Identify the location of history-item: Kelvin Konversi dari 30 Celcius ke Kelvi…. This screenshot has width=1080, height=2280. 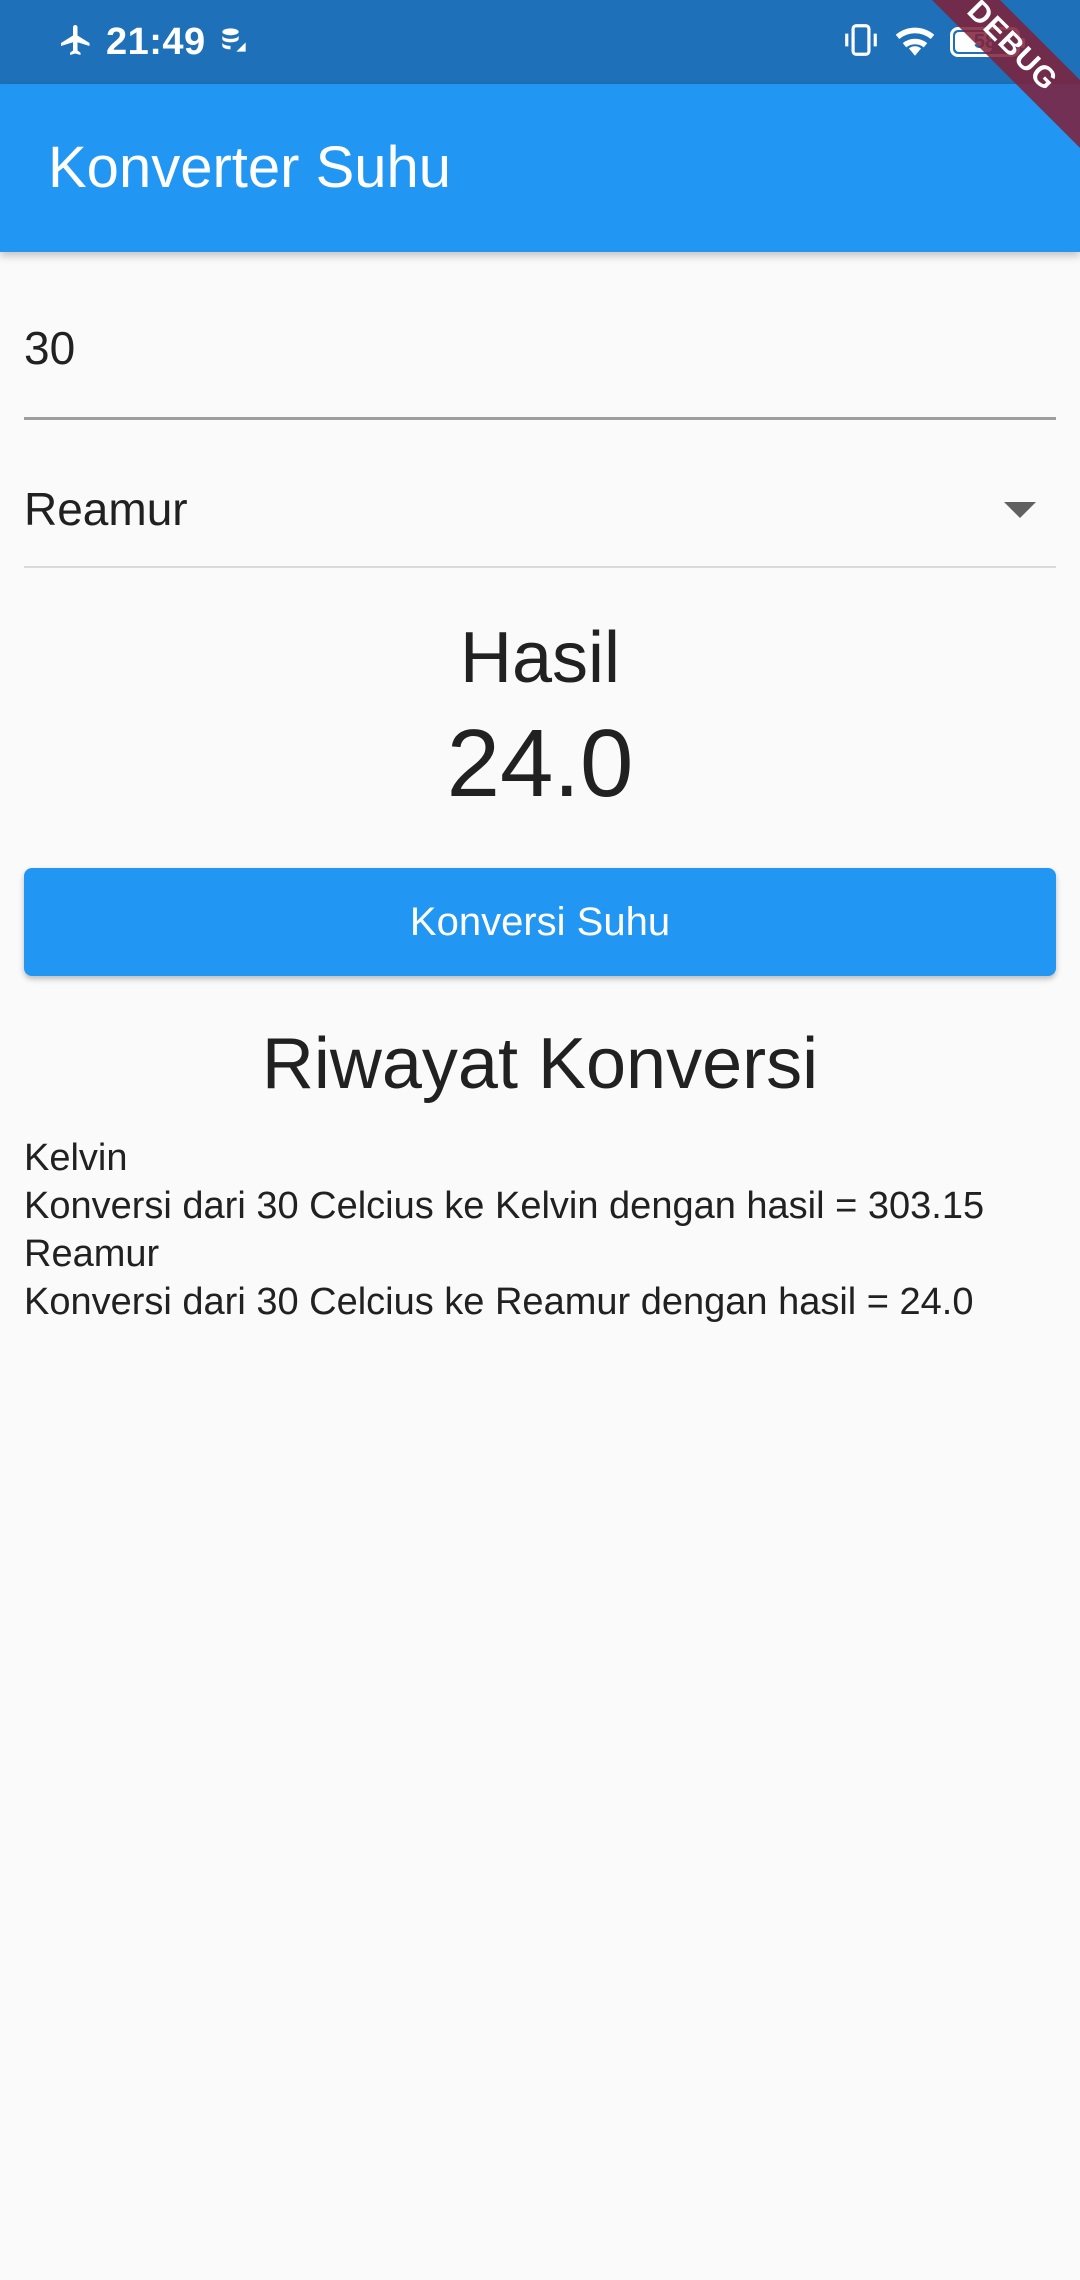
(540, 1182).